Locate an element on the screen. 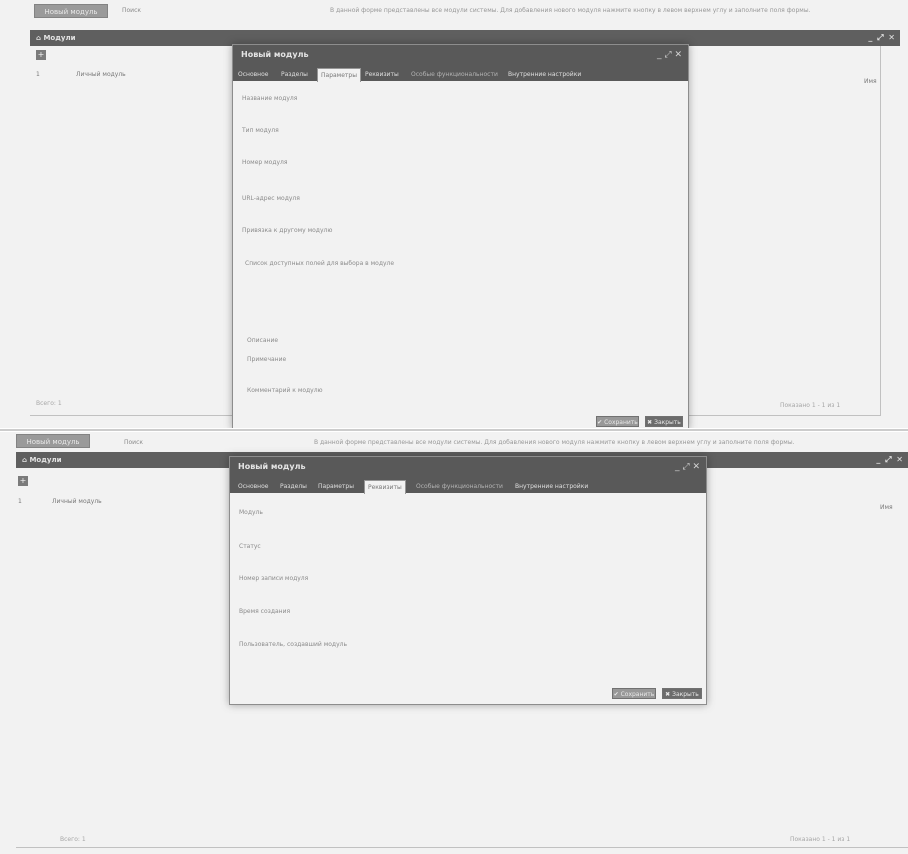 The image size is (908, 854). field-label: Модуль is located at coordinates (251, 512).